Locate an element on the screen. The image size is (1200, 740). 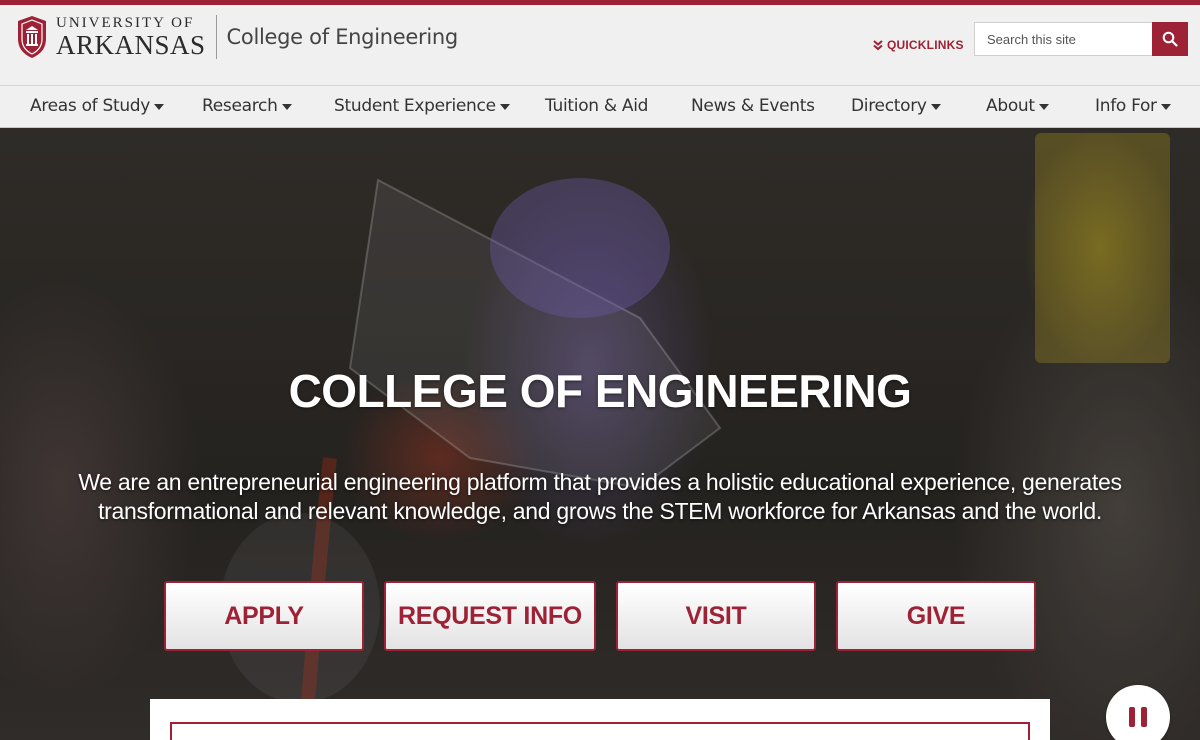
nav-item-directory: Directory is located at coordinates (896, 106).